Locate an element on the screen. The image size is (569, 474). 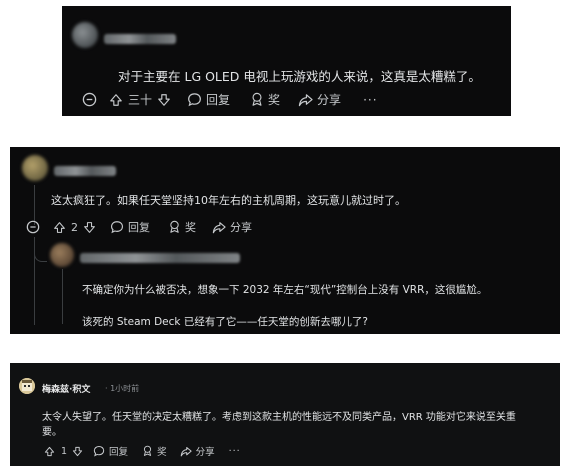
reply-avatar is located at coordinates (62, 255).